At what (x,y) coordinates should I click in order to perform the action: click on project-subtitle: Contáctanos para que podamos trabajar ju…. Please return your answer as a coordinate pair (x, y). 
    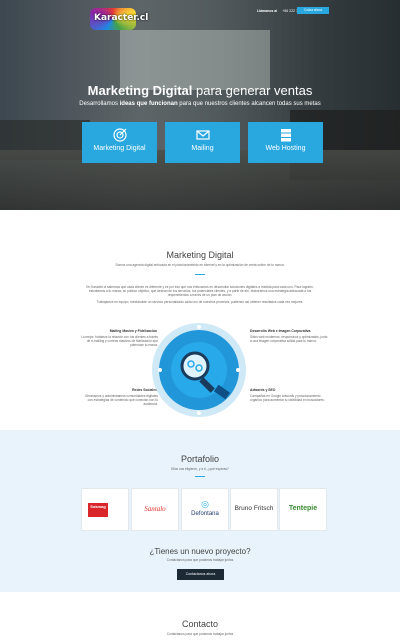
    Looking at the image, I should click on (200, 560).